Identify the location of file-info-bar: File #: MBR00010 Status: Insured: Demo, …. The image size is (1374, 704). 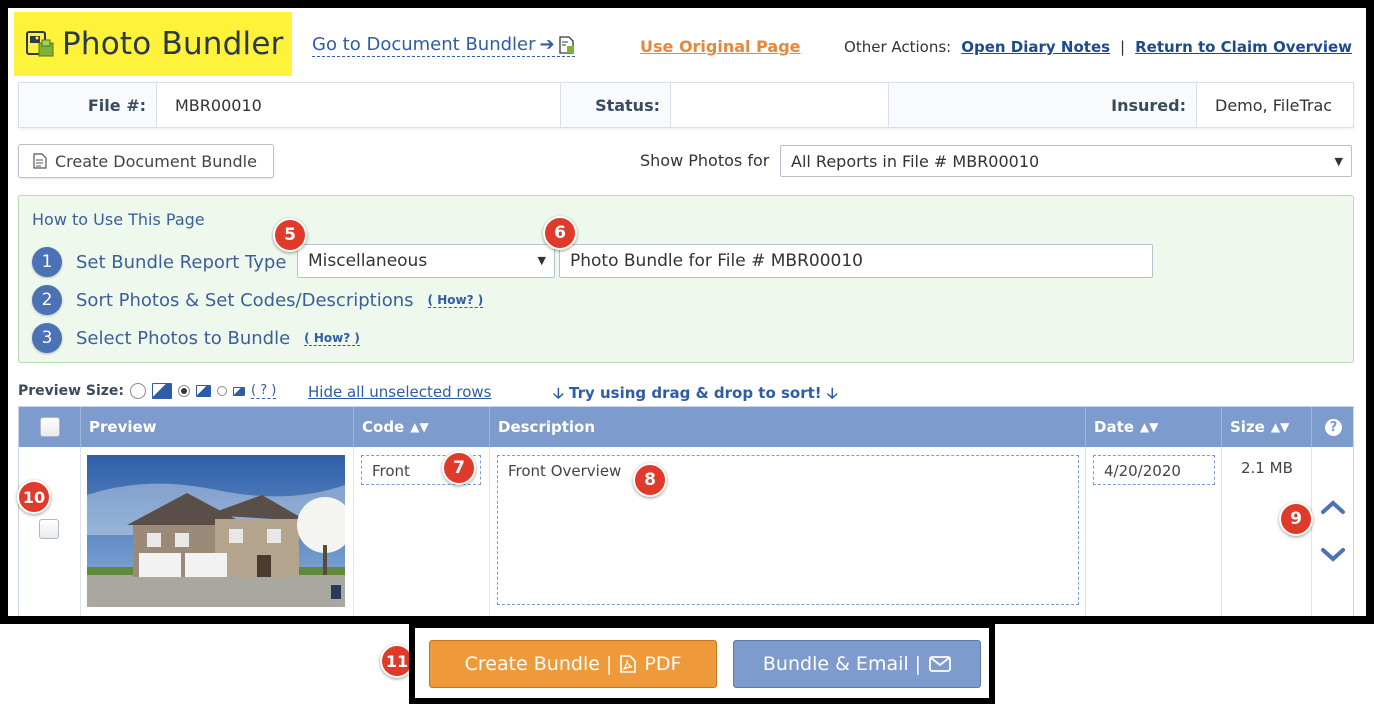
(686, 105).